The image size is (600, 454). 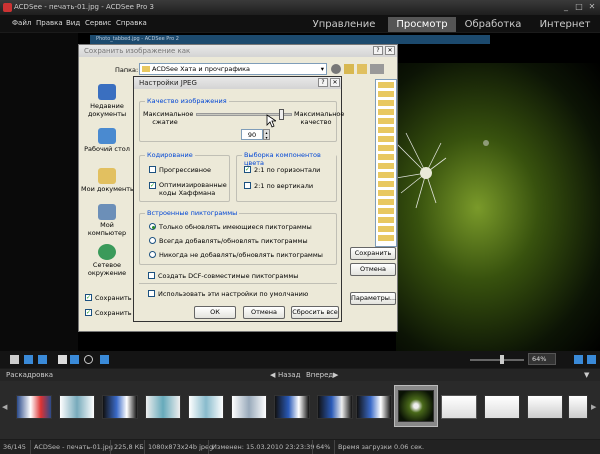 What do you see at coordinates (593, 407) in the screenshot?
I see `filmstrip-right-arrow: ▶` at bounding box center [593, 407].